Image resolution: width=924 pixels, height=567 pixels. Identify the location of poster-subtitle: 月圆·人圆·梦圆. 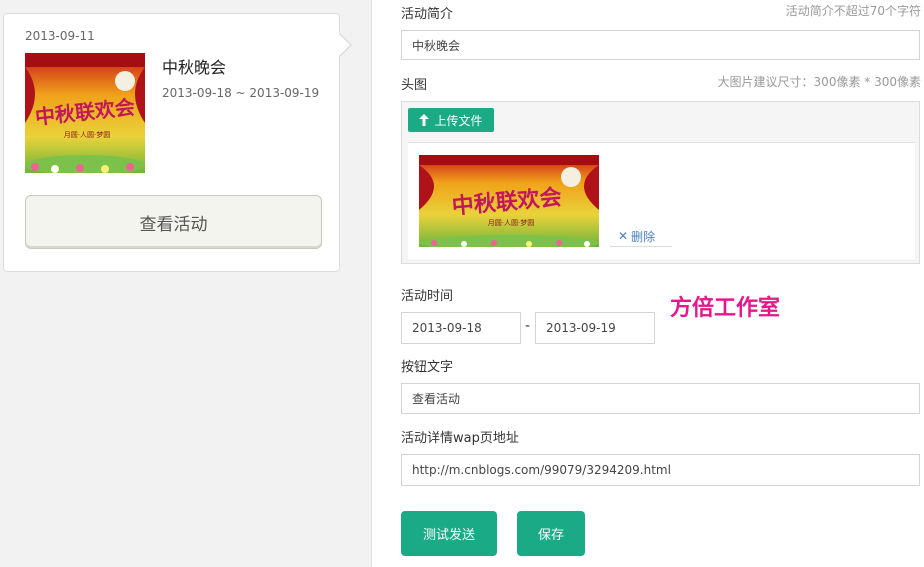
(87, 135).